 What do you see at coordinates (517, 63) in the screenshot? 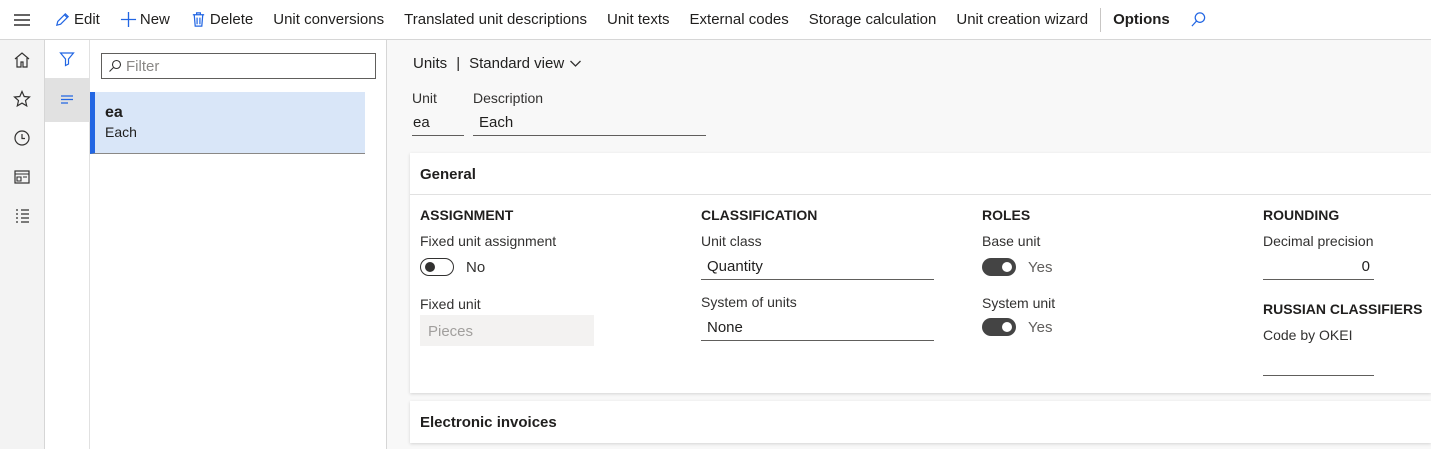
I see `view-selector-label: Standard view` at bounding box center [517, 63].